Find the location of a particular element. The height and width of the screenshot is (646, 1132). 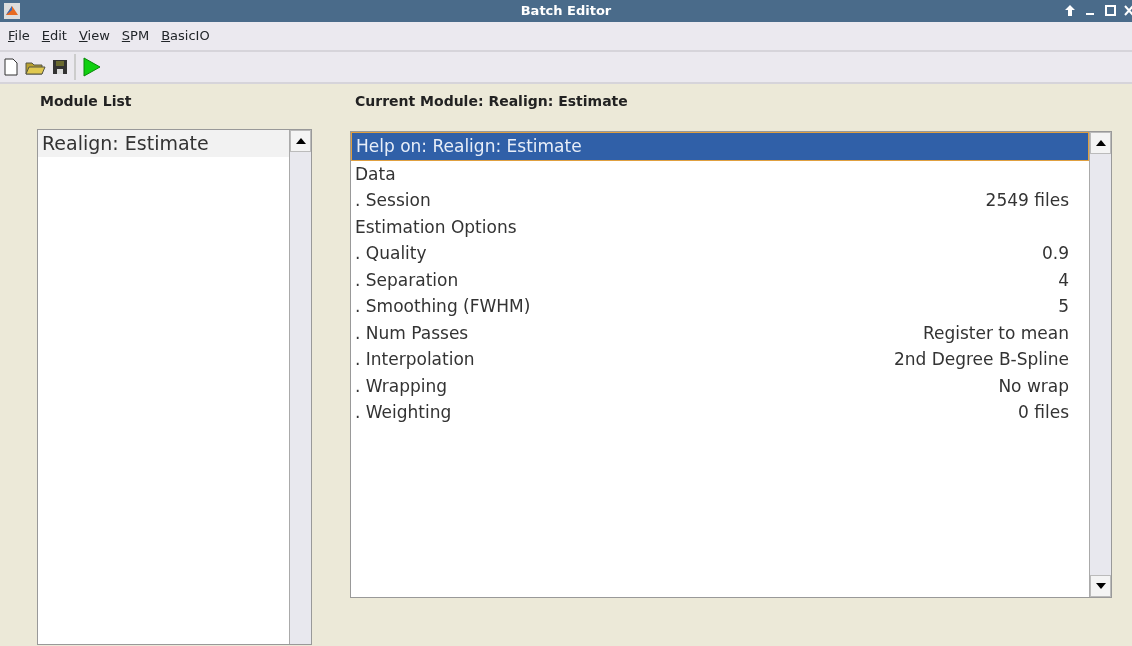

setting-row: . Smoothing (FWHM) 5 is located at coordinates (720, 306).